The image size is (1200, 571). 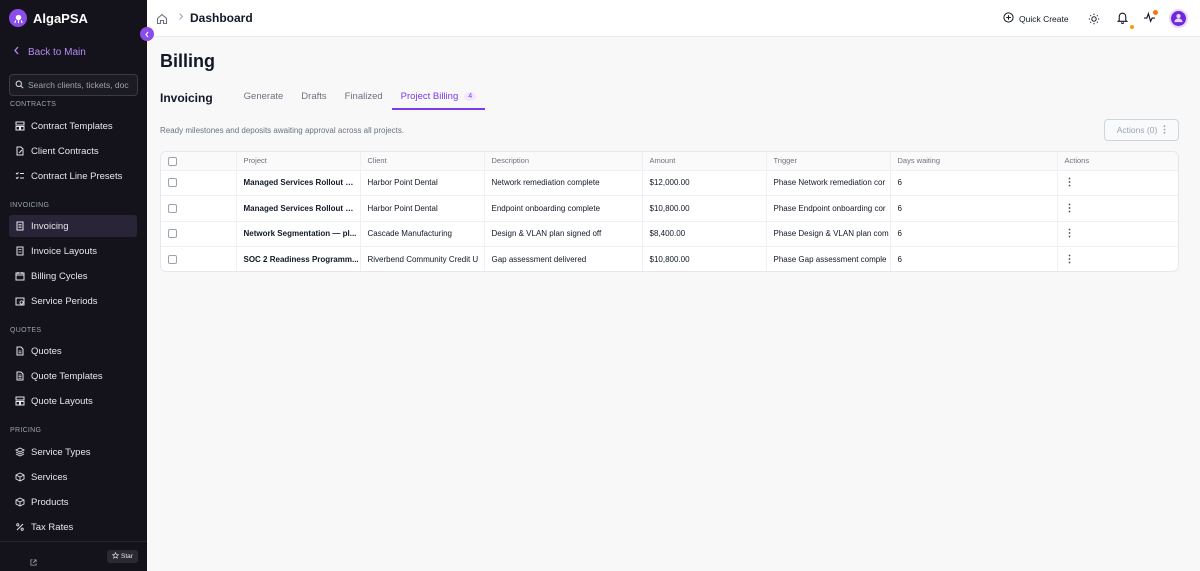 What do you see at coordinates (1155, 12) in the screenshot?
I see `activity-indicator-dot` at bounding box center [1155, 12].